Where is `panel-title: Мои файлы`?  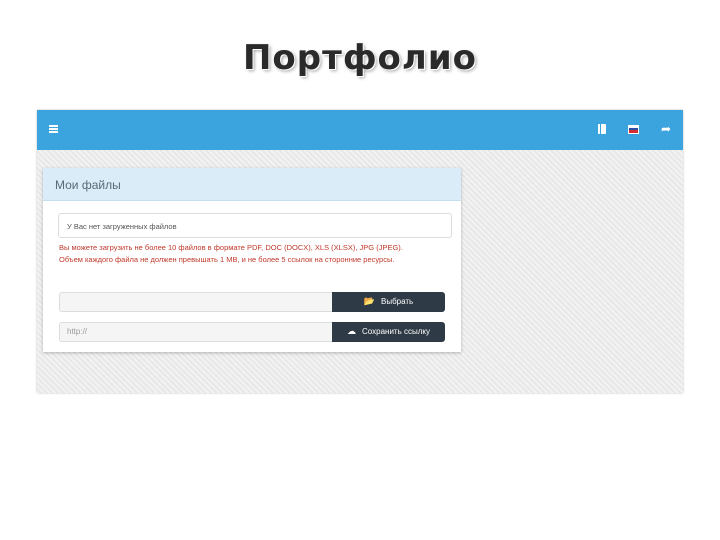 panel-title: Мои файлы is located at coordinates (88, 185).